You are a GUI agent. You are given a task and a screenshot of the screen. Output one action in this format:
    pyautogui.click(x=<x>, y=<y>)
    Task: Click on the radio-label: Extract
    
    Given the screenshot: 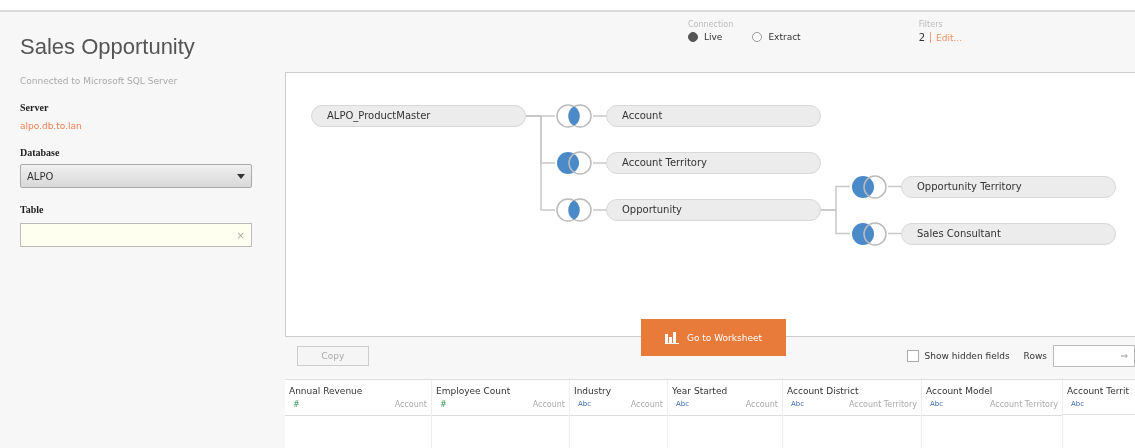 What is the action you would take?
    pyautogui.click(x=784, y=37)
    